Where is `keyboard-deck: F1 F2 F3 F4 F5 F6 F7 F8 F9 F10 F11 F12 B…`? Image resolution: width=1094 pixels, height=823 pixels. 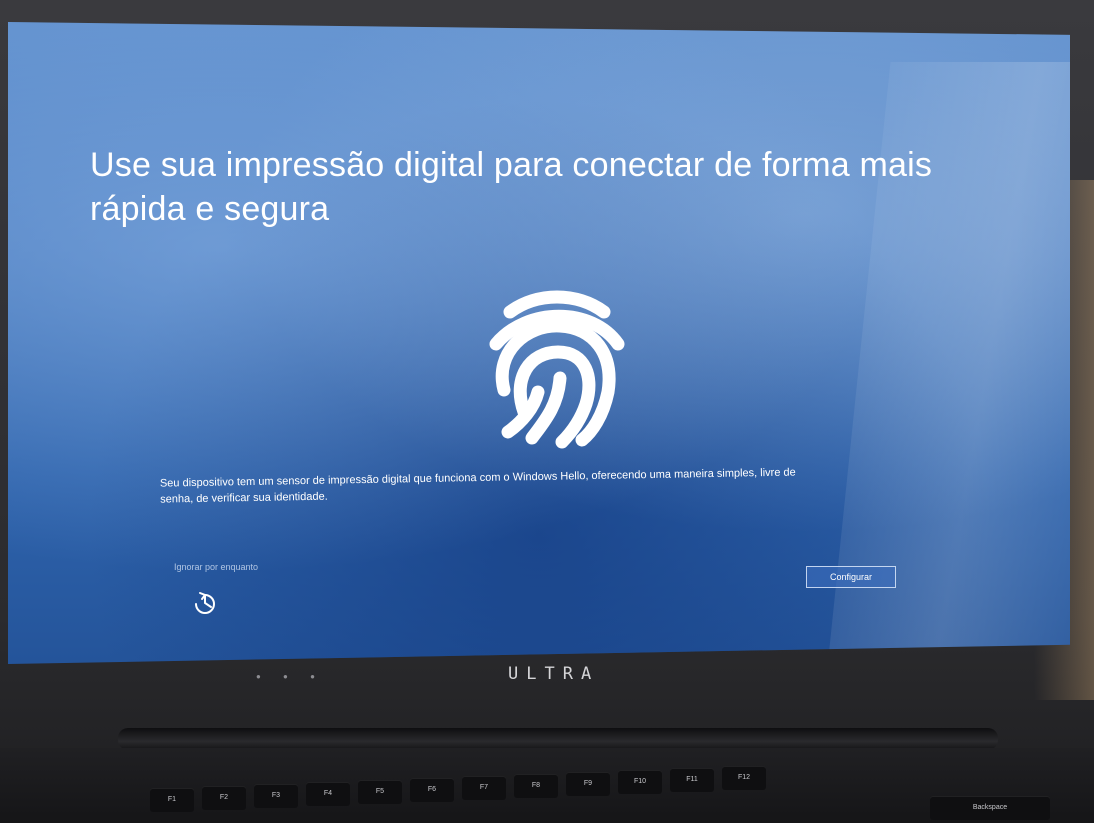
keyboard-deck: F1 F2 F3 F4 F5 F6 F7 F8 F9 F10 F11 F12 B… is located at coordinates (547, 785).